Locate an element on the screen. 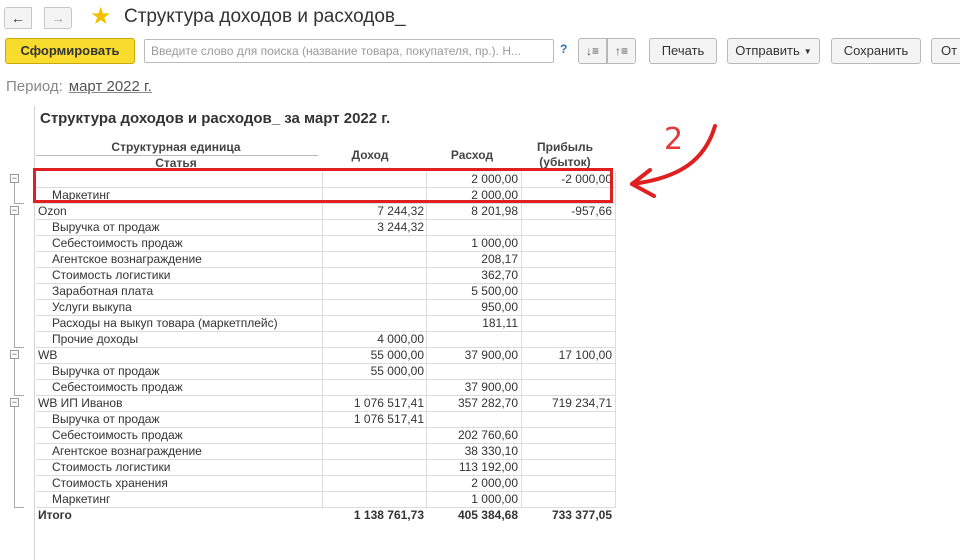 Image resolution: width=960 pixels, height=560 pixels. chevron-down-icon: ▼ is located at coordinates (807, 51).